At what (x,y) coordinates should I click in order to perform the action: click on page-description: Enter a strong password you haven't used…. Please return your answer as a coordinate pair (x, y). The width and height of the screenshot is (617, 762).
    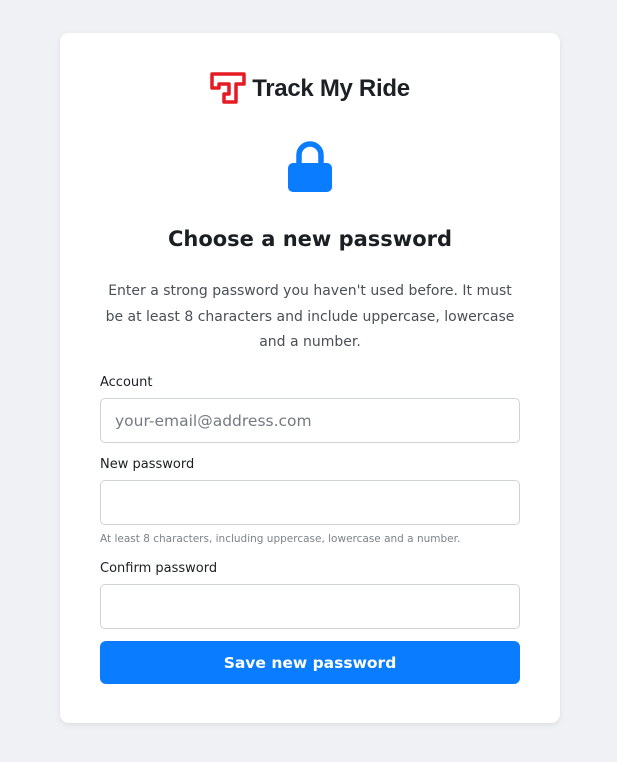
    Looking at the image, I should click on (310, 316).